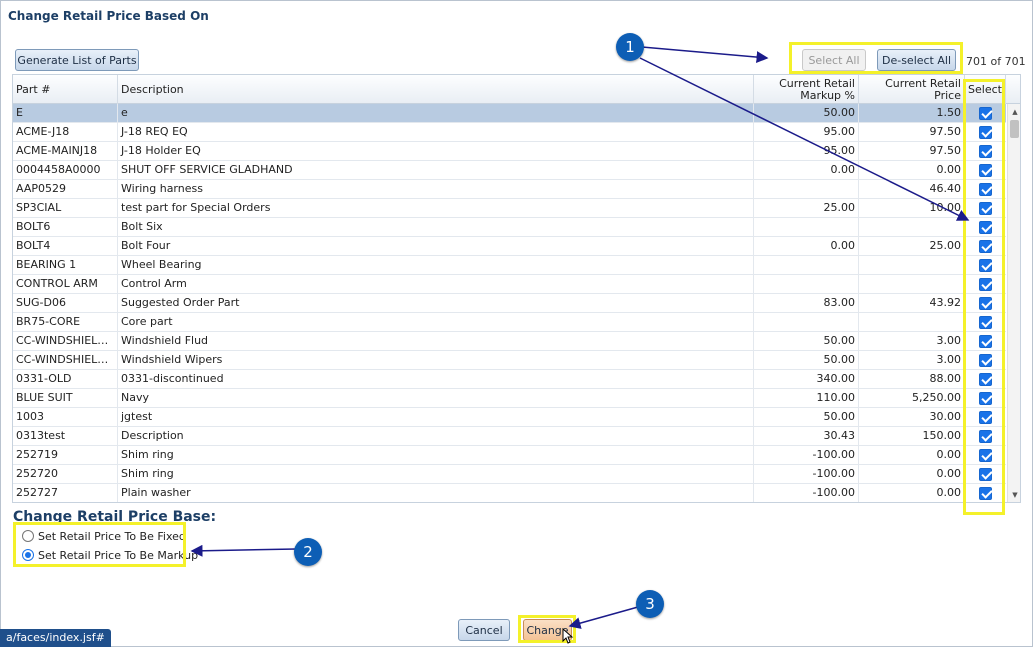 Image resolution: width=1033 pixels, height=647 pixels. Describe the element at coordinates (65, 151) in the screenshot. I see `cell-part-number: ACME-MAINJ18` at that location.